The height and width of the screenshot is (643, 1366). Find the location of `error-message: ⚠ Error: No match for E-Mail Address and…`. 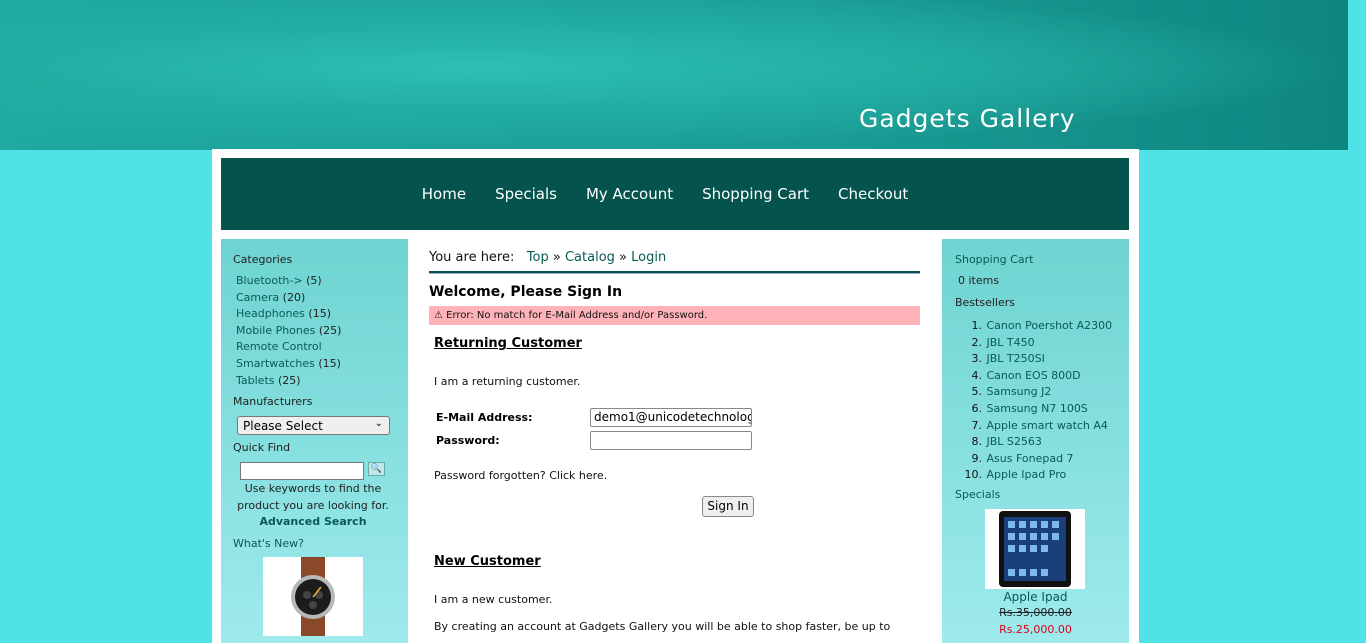

error-message: ⚠ Error: No match for E-Mail Address and… is located at coordinates (674, 315).